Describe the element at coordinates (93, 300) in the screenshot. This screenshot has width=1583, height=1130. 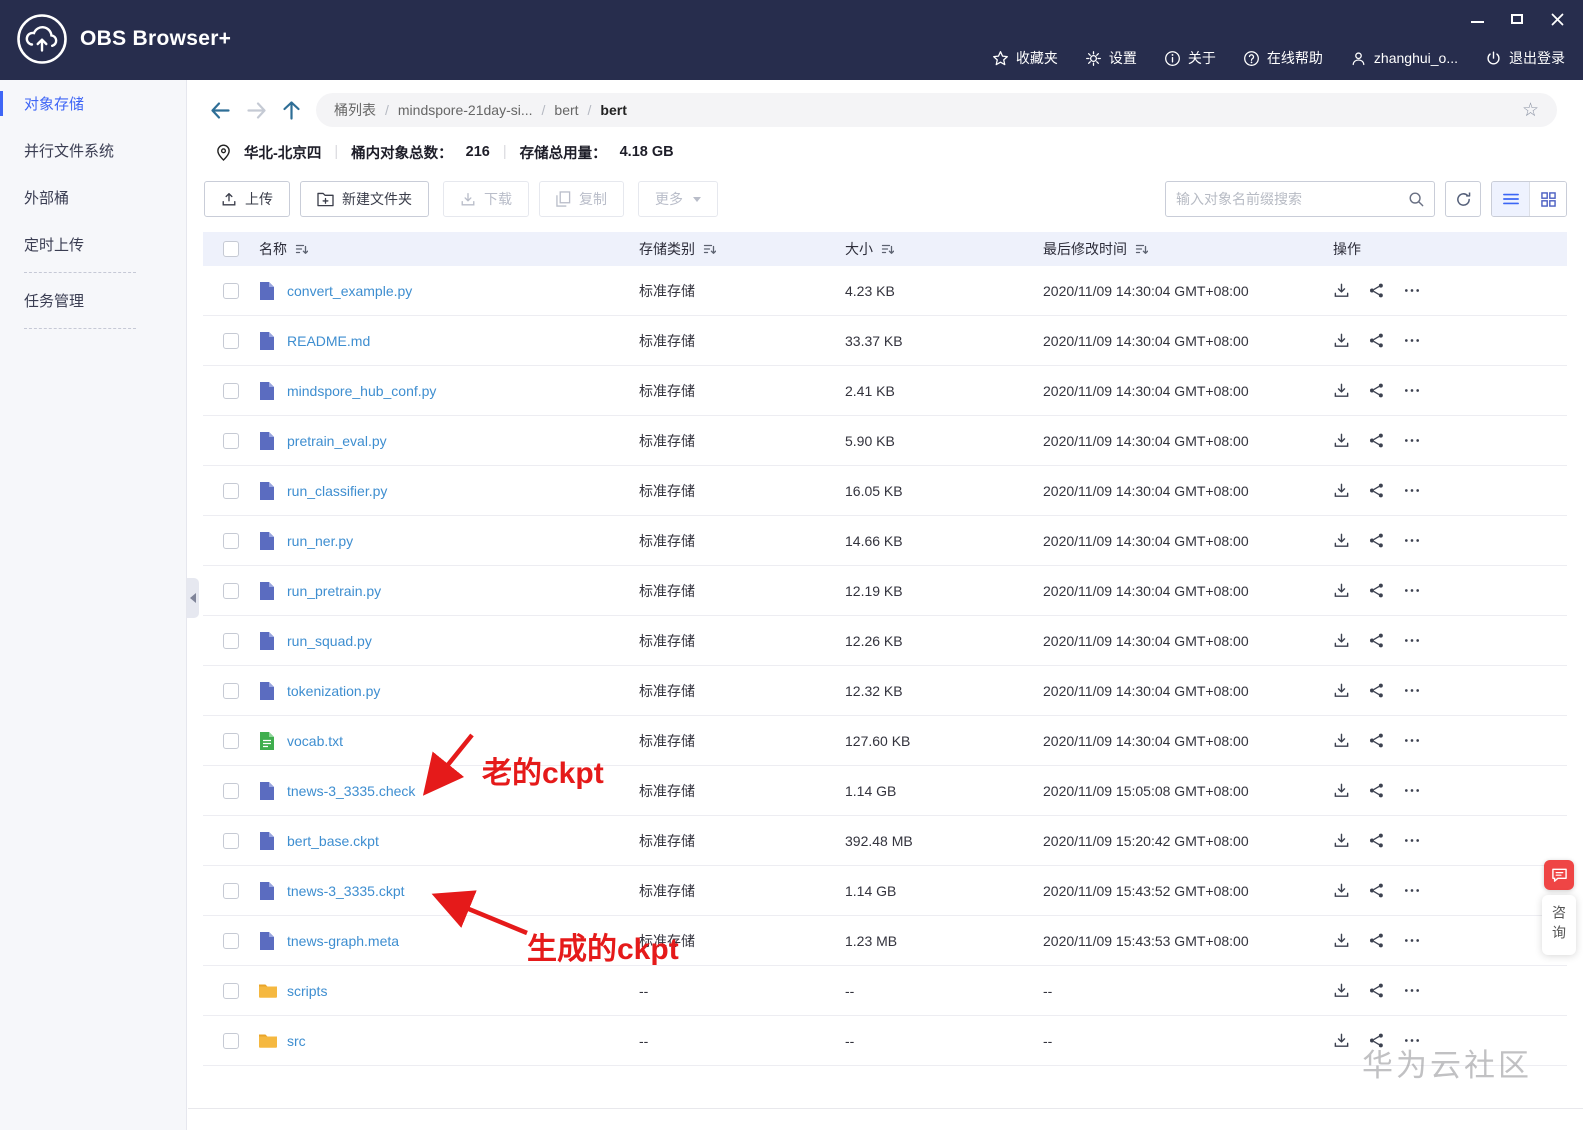
I see `sidebar-item-task-management: 任务管理` at that location.